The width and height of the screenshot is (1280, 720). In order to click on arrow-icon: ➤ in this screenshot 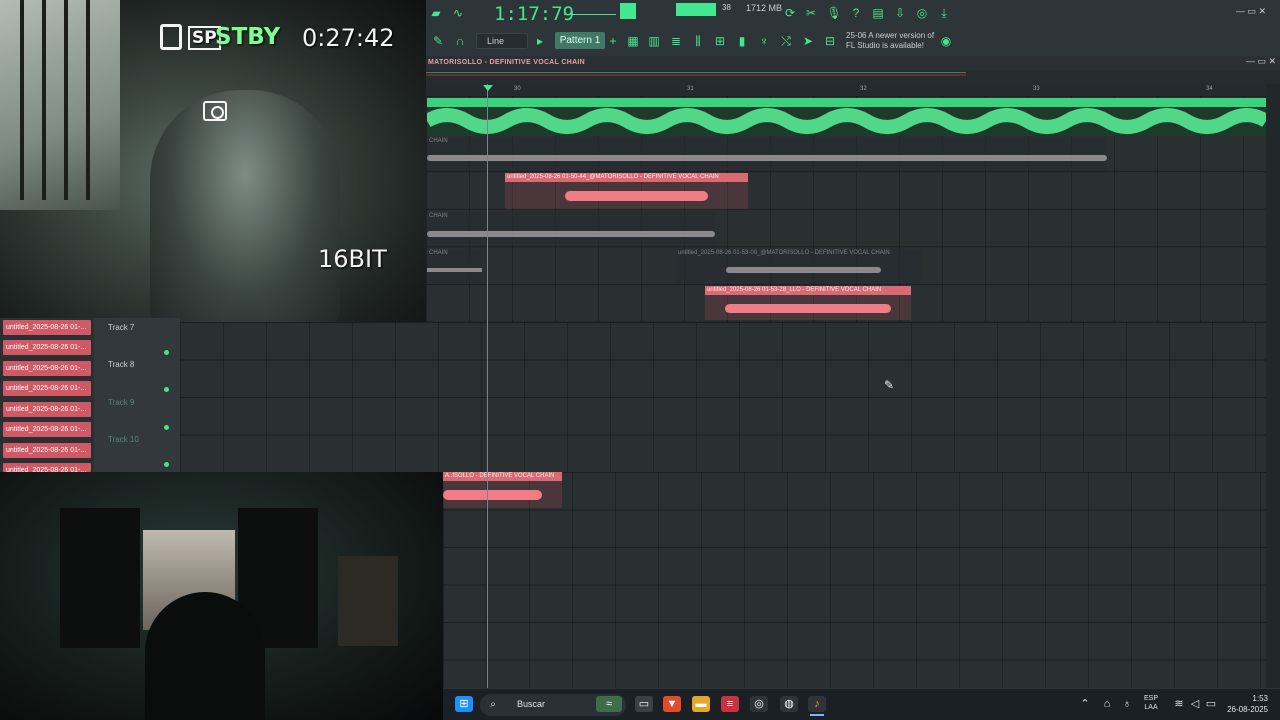, I will do `click(808, 41)`.